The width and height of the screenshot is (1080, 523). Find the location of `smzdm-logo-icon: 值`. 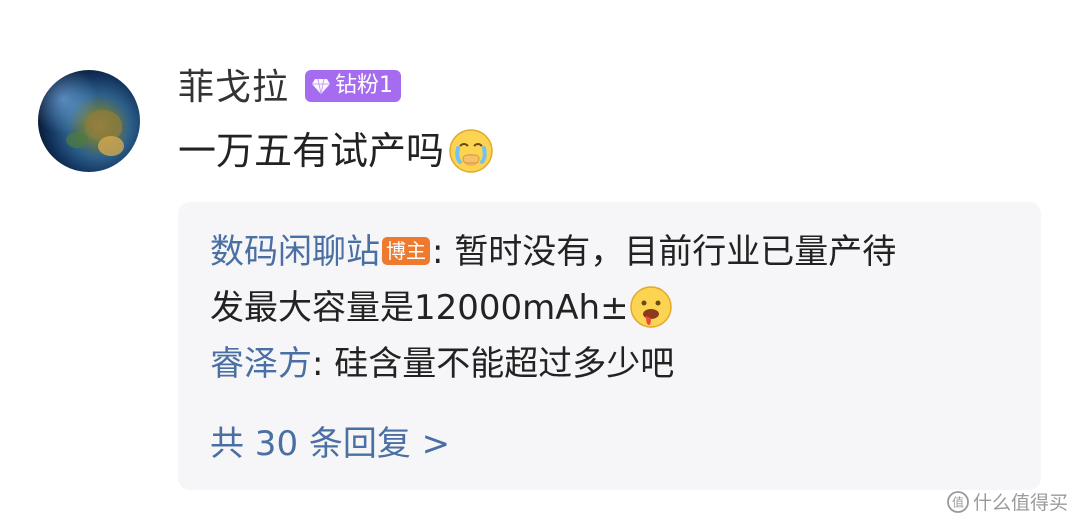

smzdm-logo-icon: 值 is located at coordinates (958, 501).